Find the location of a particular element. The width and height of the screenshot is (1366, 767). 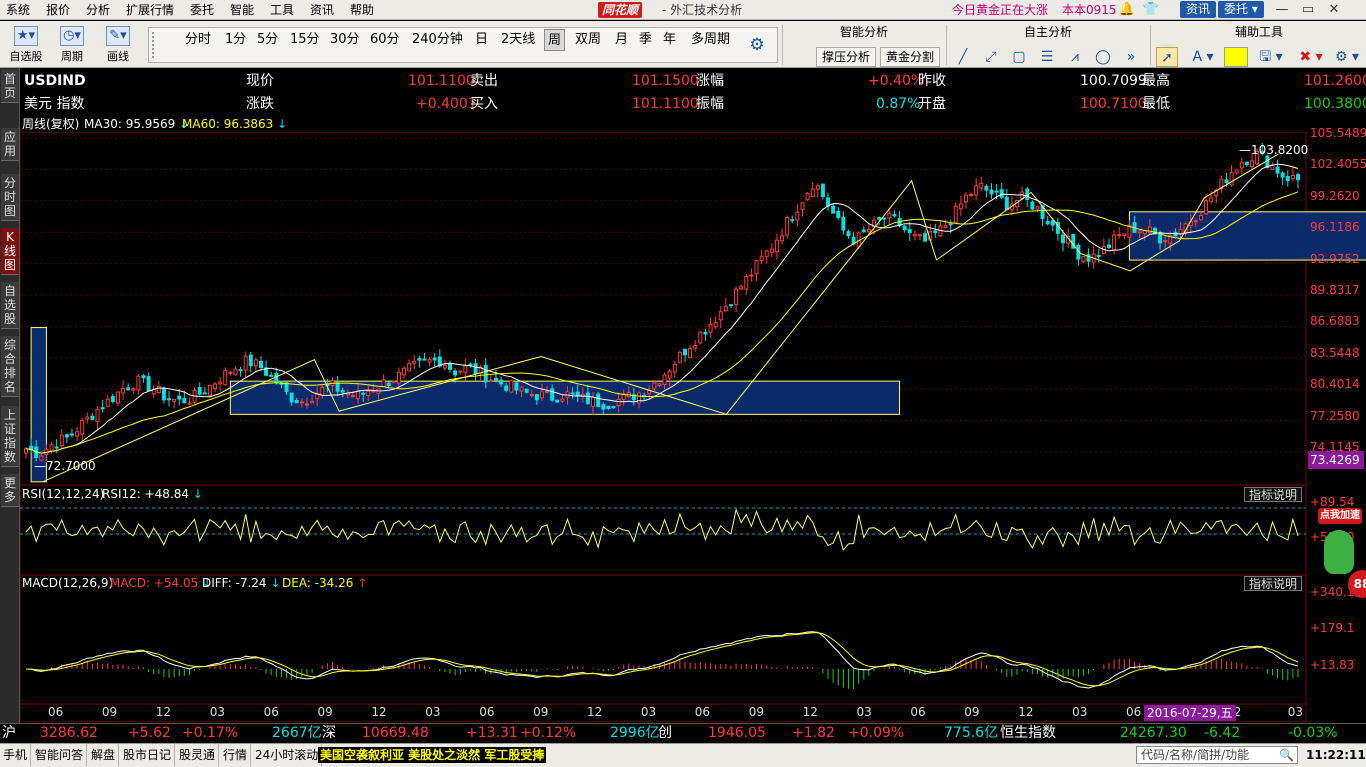

minimize-icon: — is located at coordinates (1282, 10).